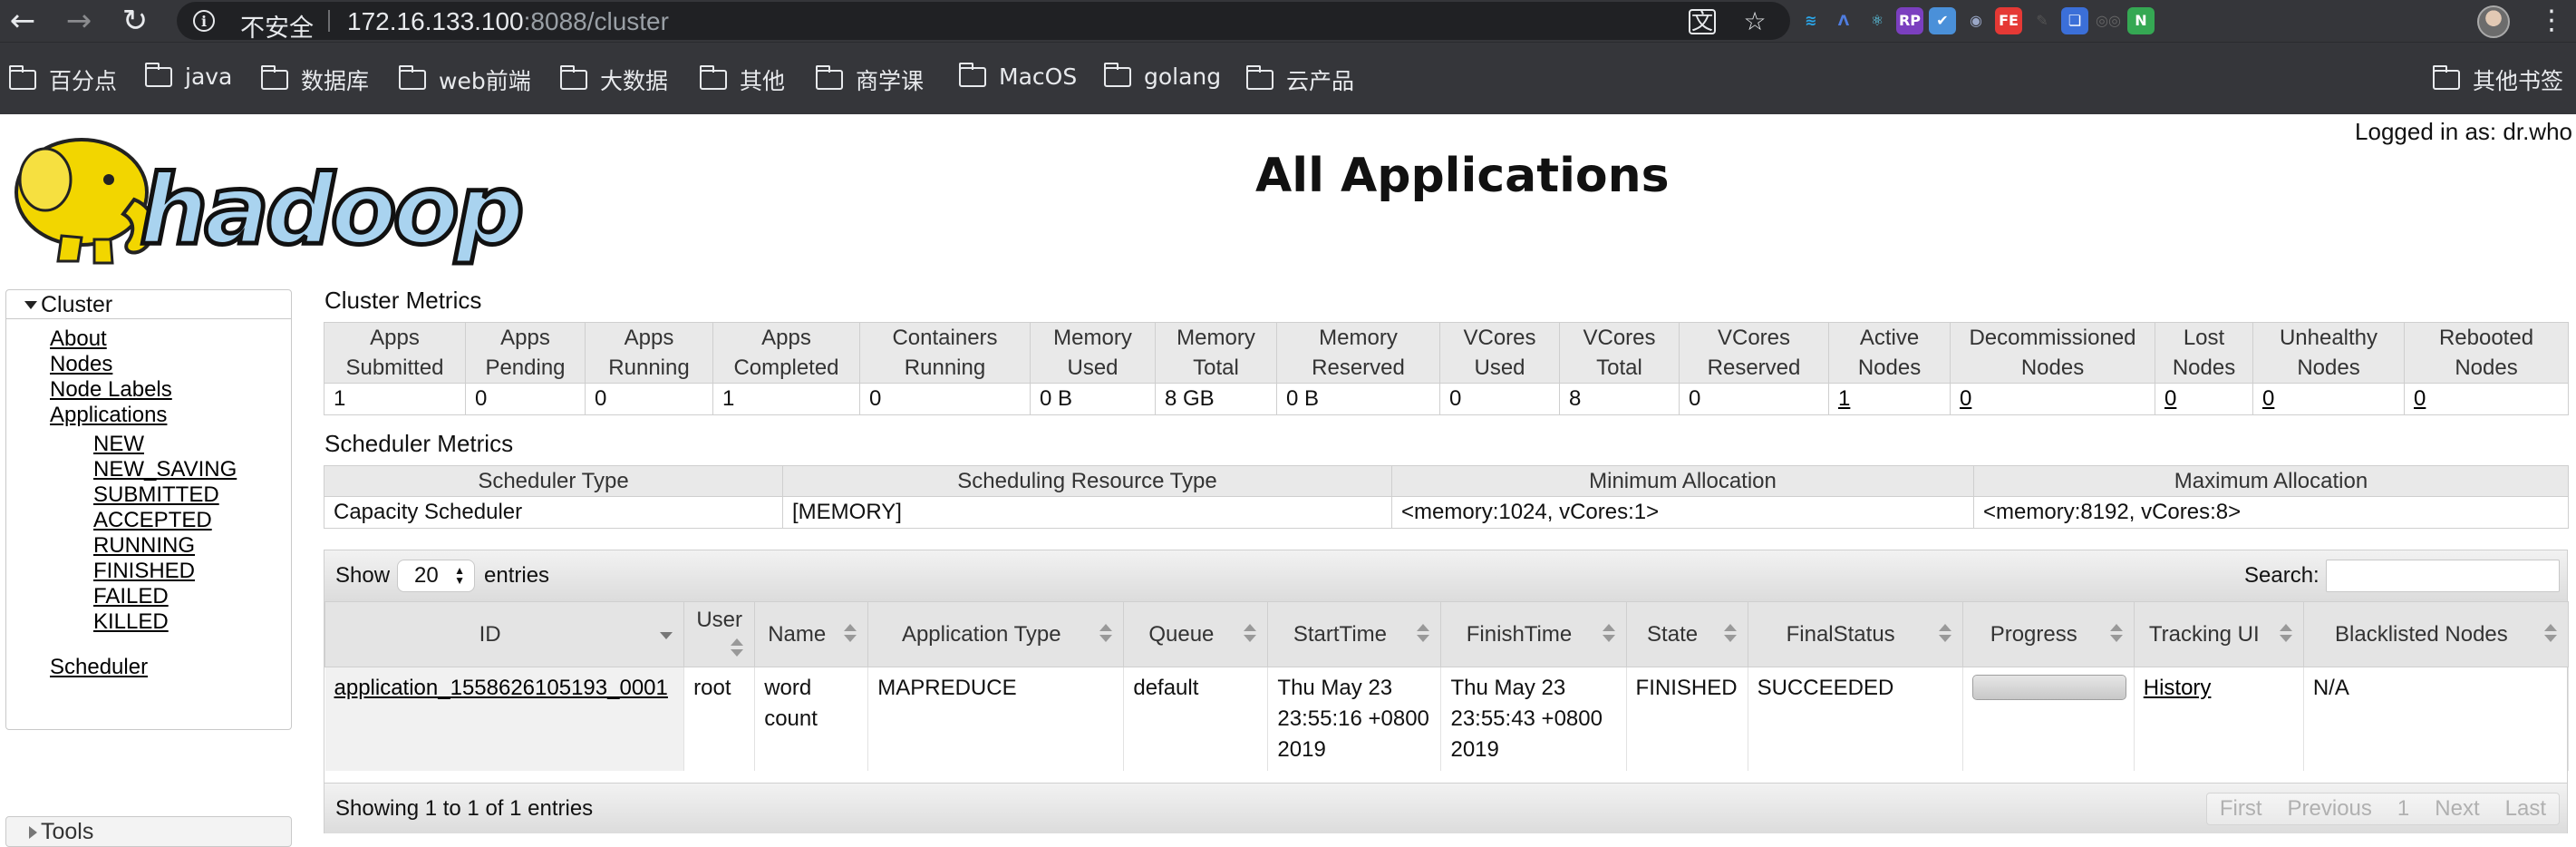  I want to click on cluster-metric-value: 1, so click(1889, 399).